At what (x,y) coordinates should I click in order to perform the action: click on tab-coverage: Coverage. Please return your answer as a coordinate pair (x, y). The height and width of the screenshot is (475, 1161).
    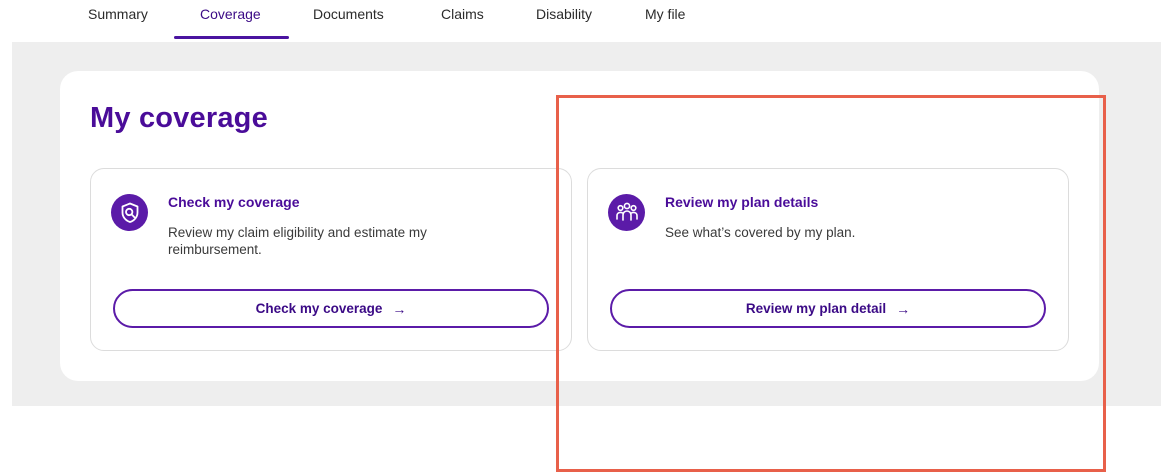
    Looking at the image, I should click on (230, 14).